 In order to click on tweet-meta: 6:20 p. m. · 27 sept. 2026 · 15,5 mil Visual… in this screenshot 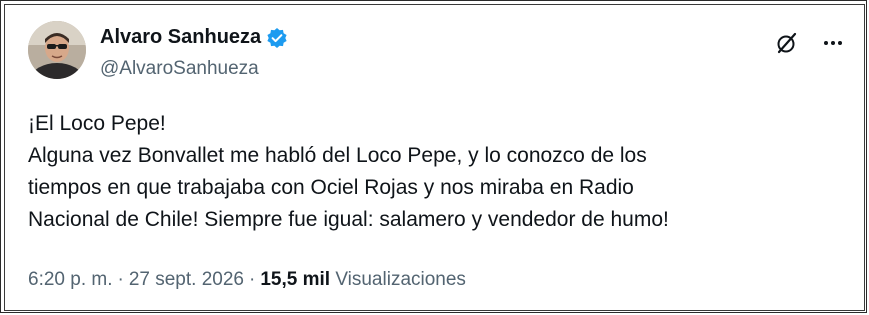, I will do `click(247, 280)`.